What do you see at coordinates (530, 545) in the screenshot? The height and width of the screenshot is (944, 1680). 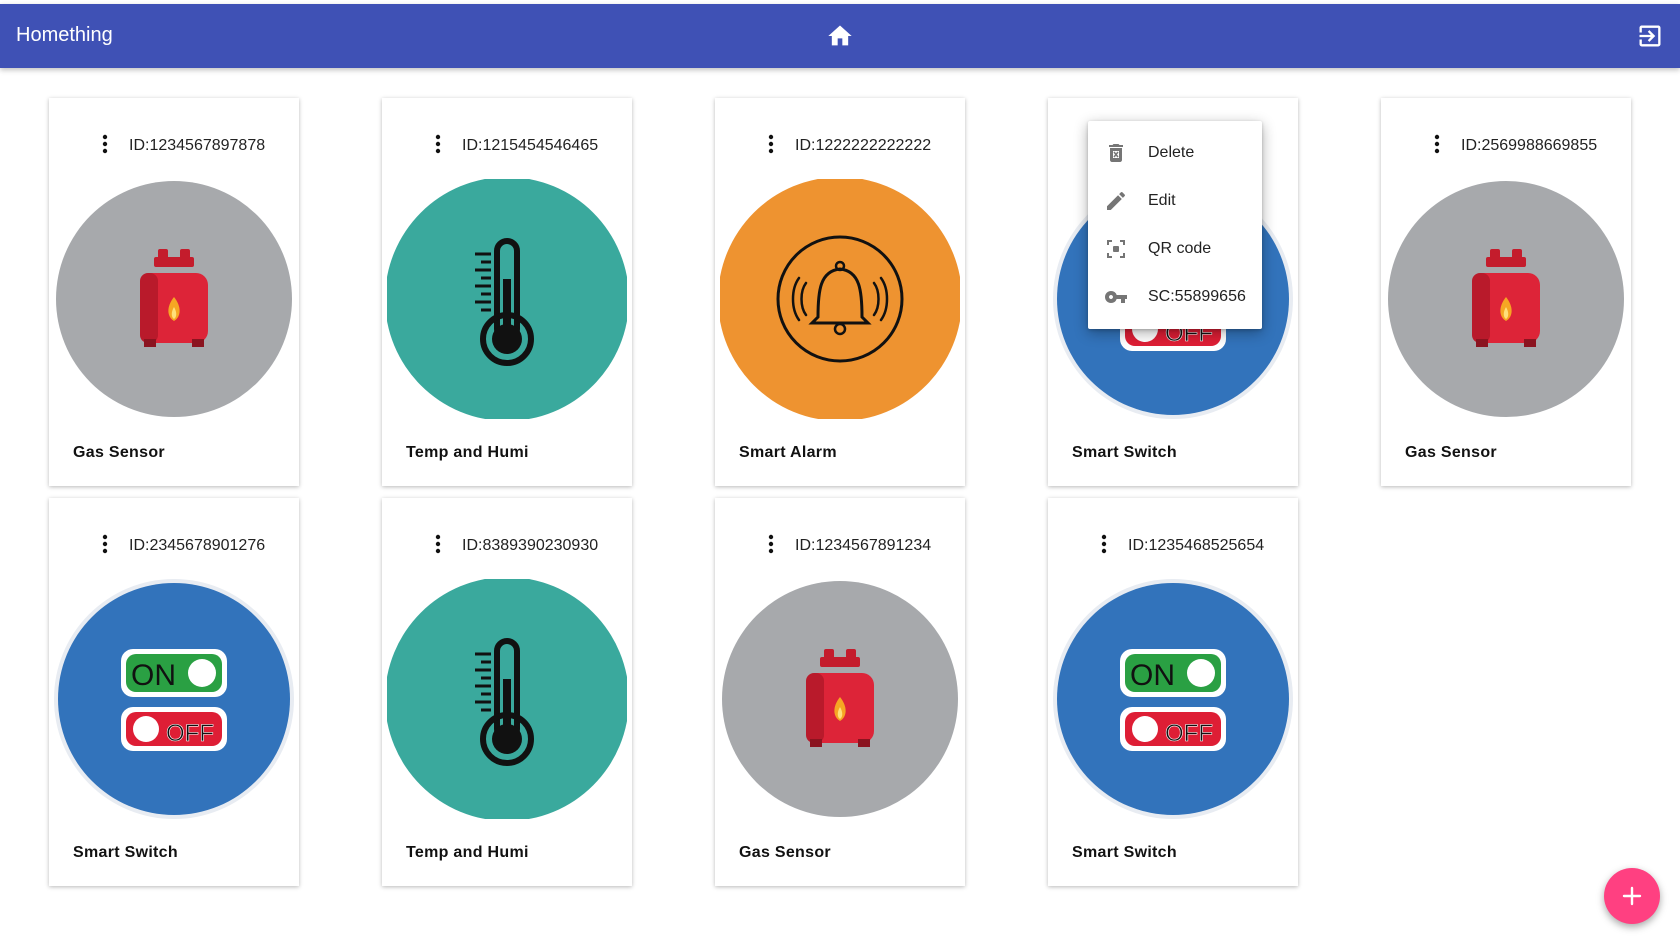 I see `device-id: ID:8389390230930` at bounding box center [530, 545].